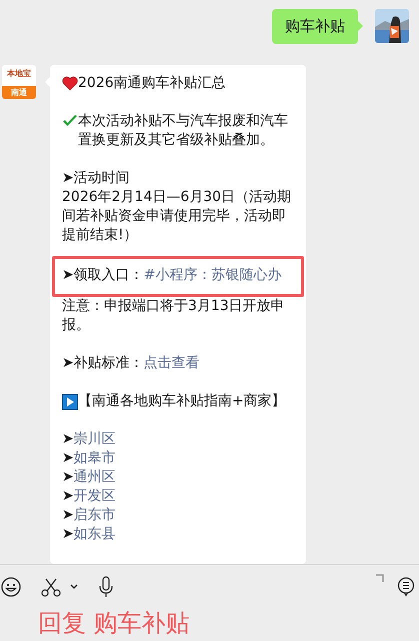 Image resolution: width=419 pixels, height=641 pixels. I want to click on heart-icon, so click(70, 83).